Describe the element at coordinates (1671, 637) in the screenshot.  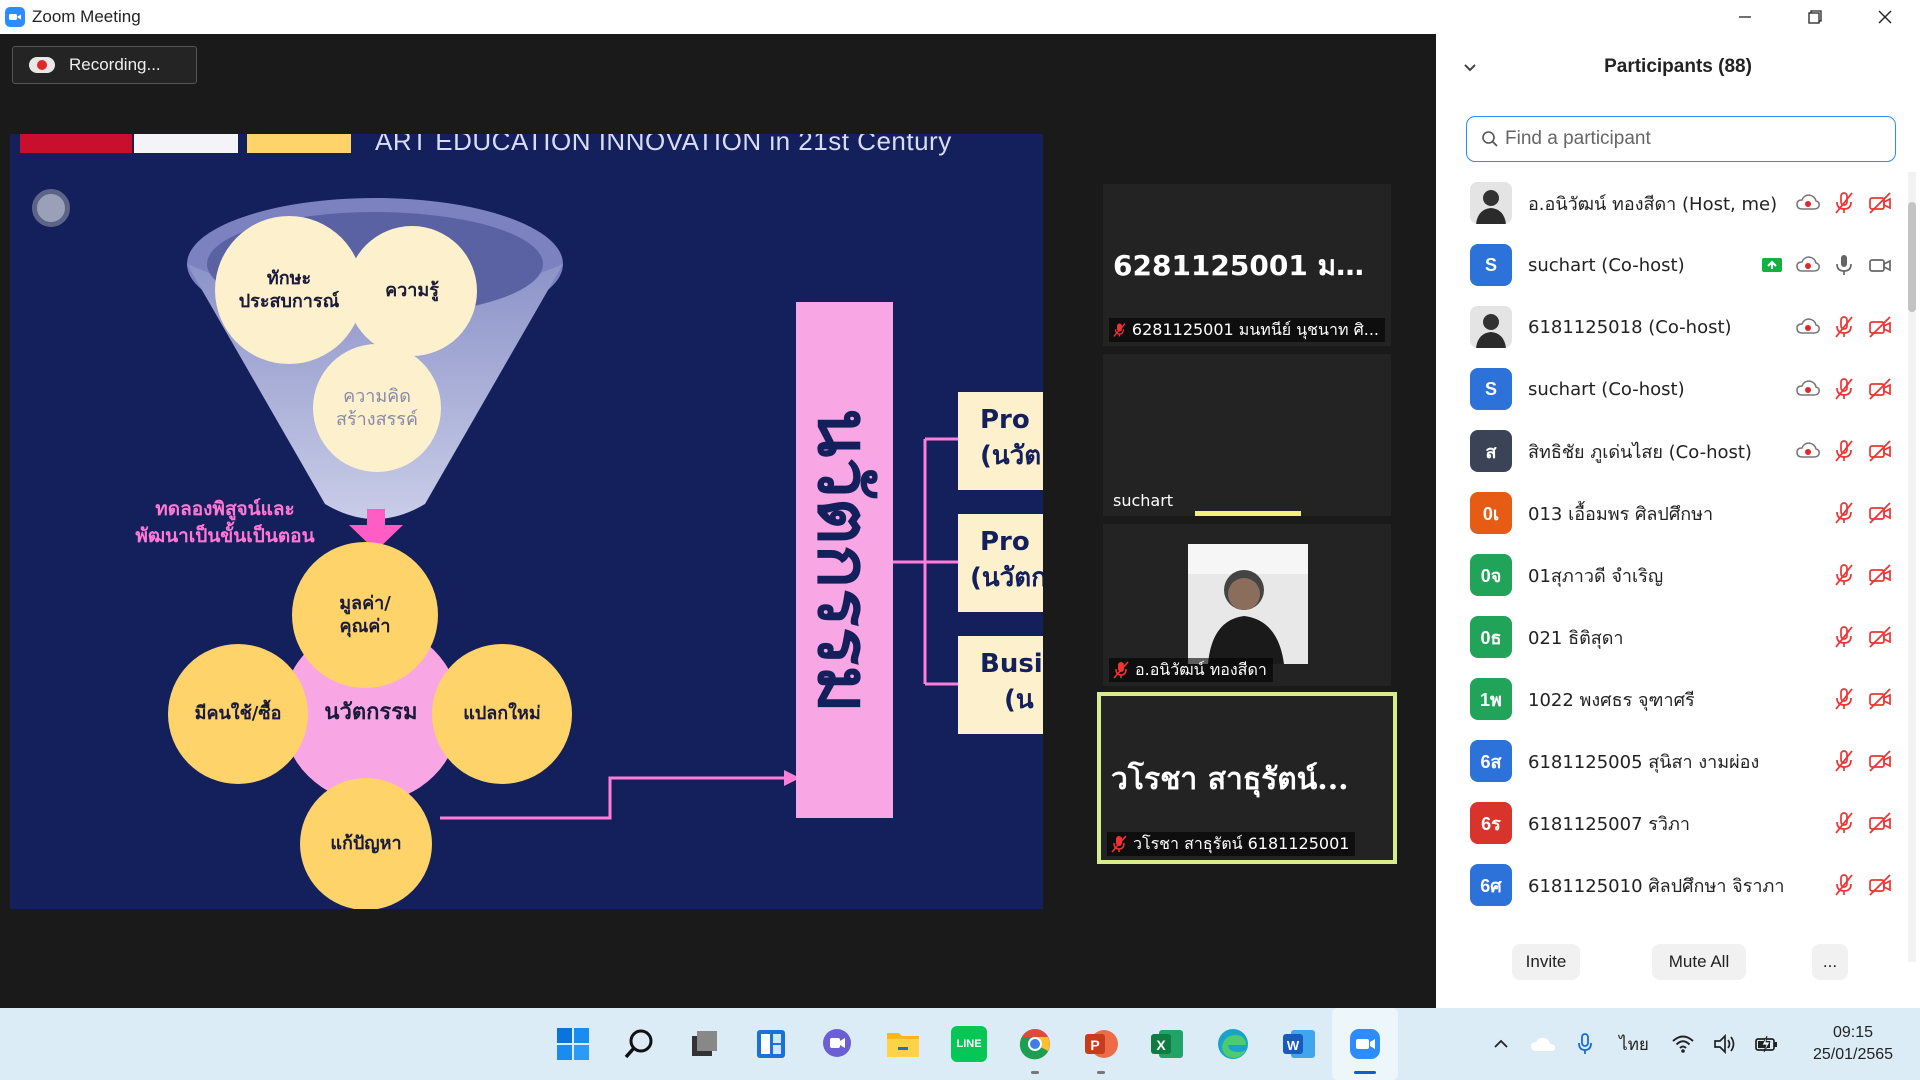
I see `participant-row: 0ธ 021 ธิติสุดา` at that location.